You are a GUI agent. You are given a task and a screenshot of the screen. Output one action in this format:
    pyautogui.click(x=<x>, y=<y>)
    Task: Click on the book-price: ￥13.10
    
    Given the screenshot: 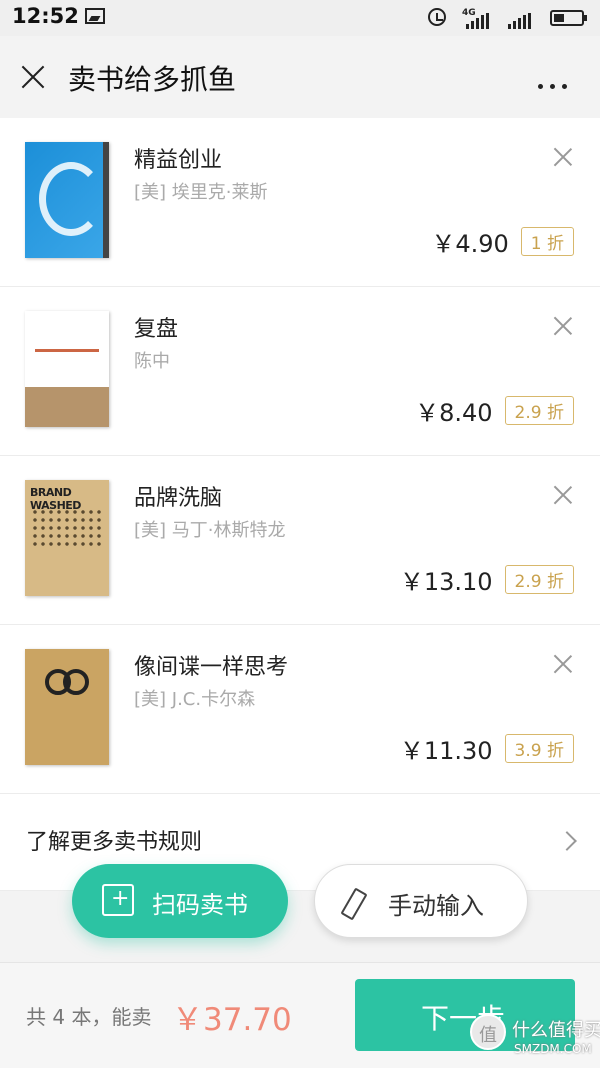 What is the action you would take?
    pyautogui.click(x=446, y=582)
    